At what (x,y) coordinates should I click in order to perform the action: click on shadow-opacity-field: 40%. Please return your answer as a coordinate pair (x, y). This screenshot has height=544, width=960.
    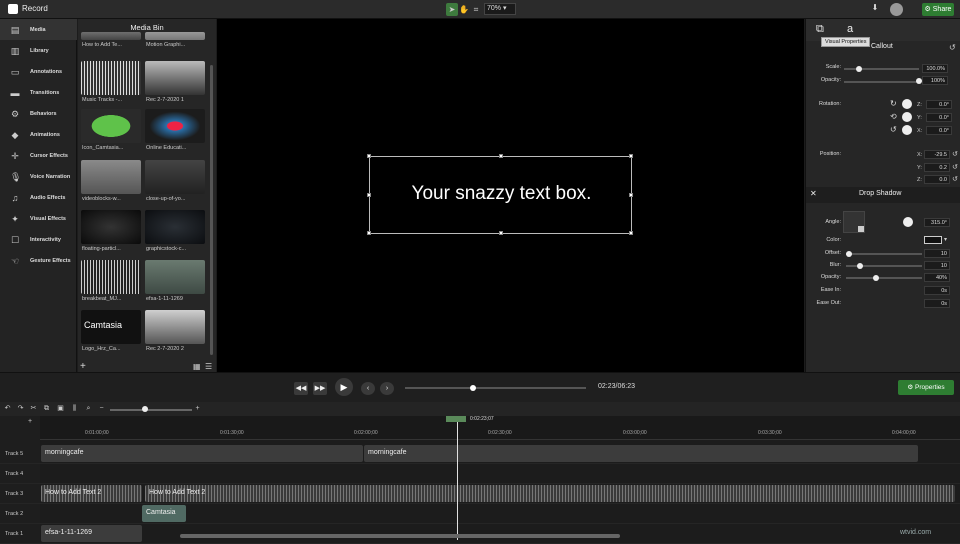
    Looking at the image, I should click on (937, 277).